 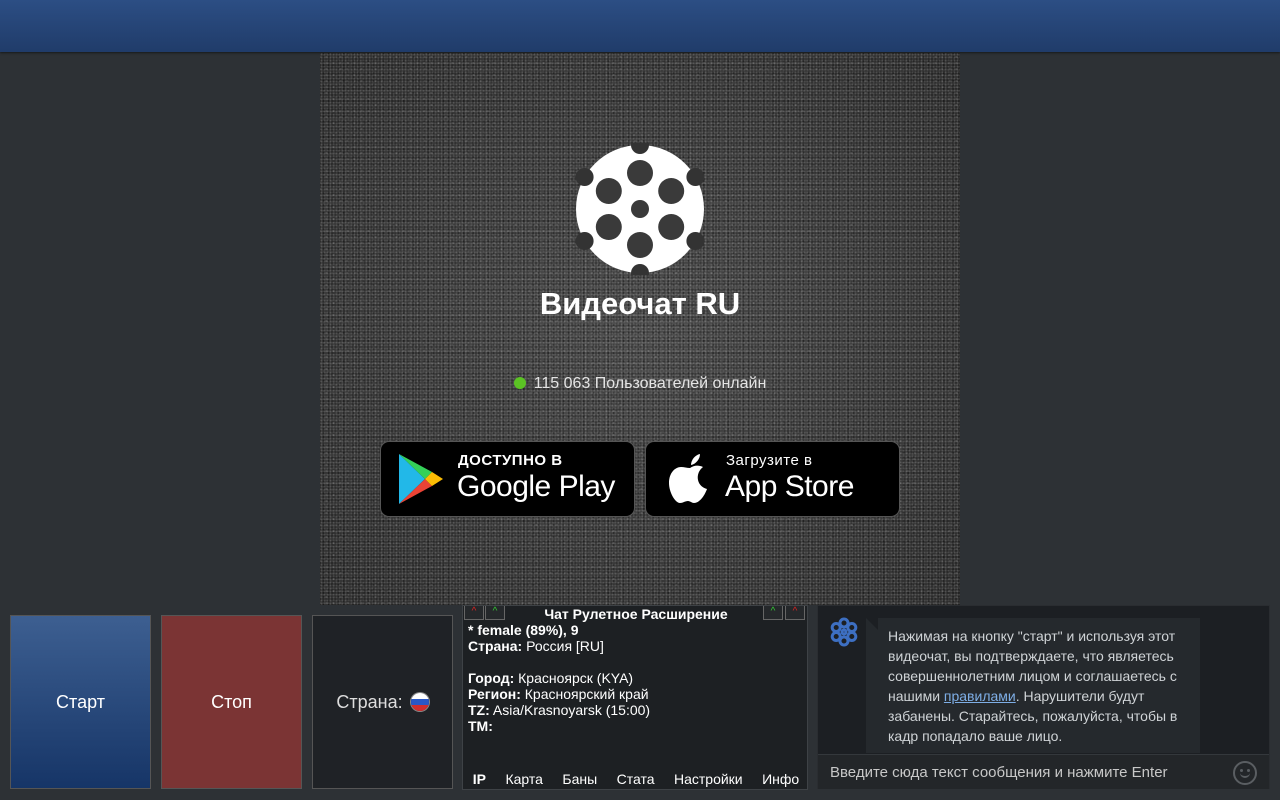 I want to click on google-play-small-text: ДОСТУПНО В, so click(x=510, y=460).